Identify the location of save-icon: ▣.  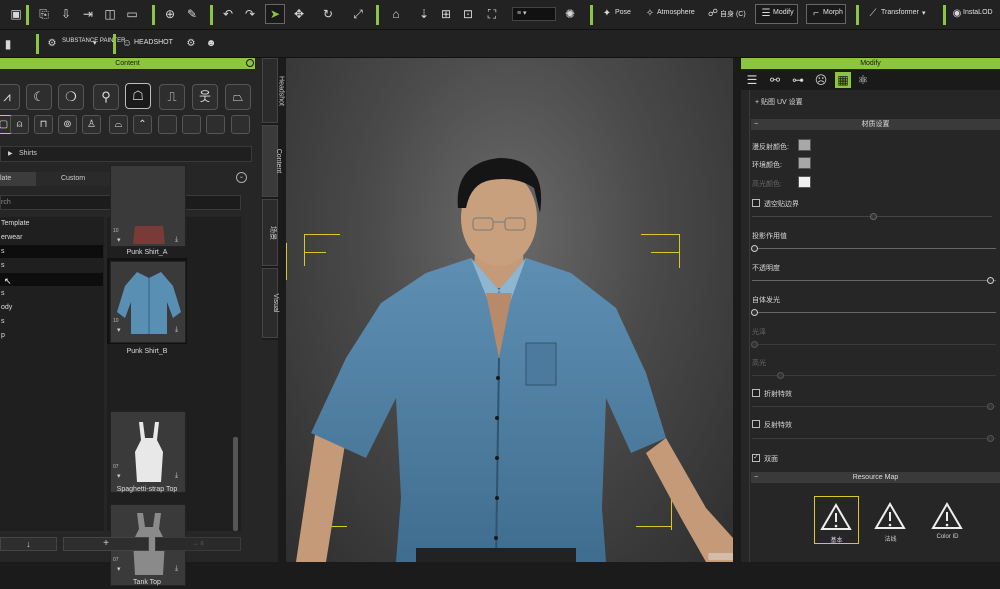
(16, 14).